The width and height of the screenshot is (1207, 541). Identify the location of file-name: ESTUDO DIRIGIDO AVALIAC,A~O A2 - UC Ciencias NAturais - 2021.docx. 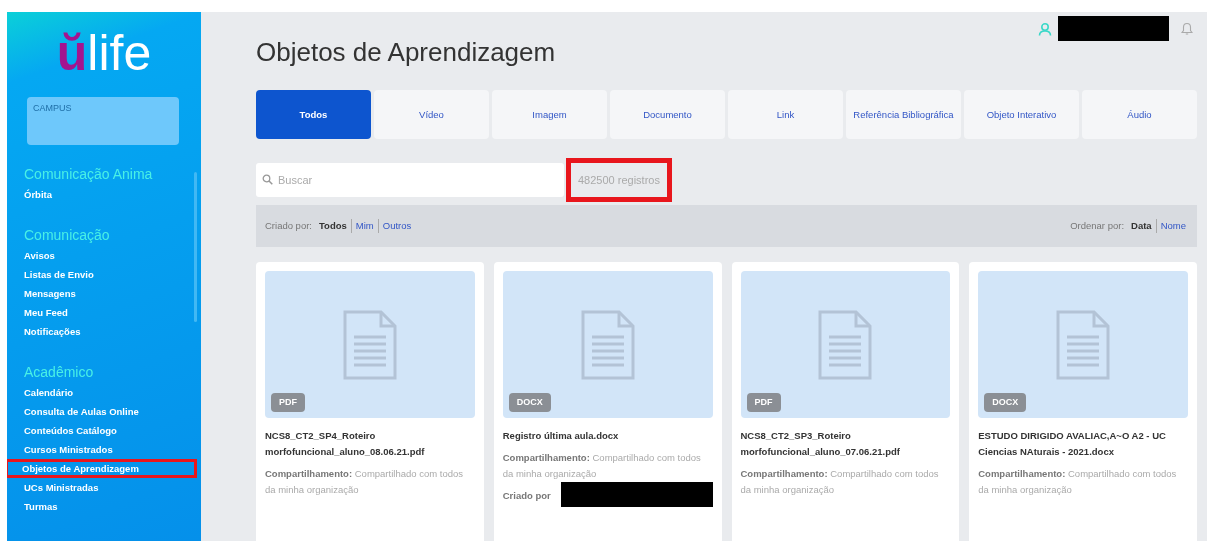
(1072, 444).